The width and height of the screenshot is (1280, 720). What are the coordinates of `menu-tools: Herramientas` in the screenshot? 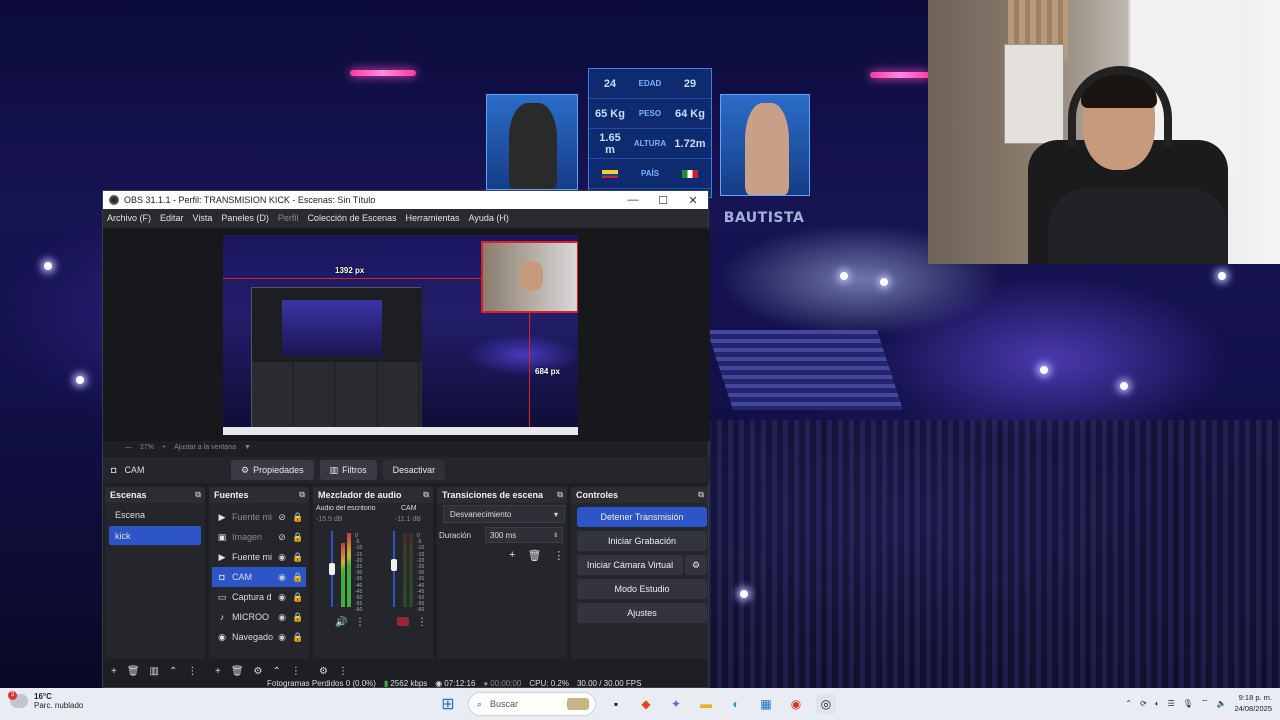 It's located at (433, 218).